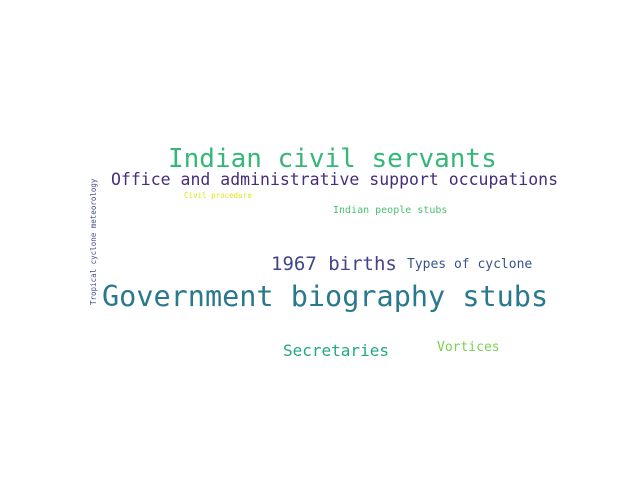  Describe the element at coordinates (468, 347) in the screenshot. I see `word-vortices: Vortices` at that location.